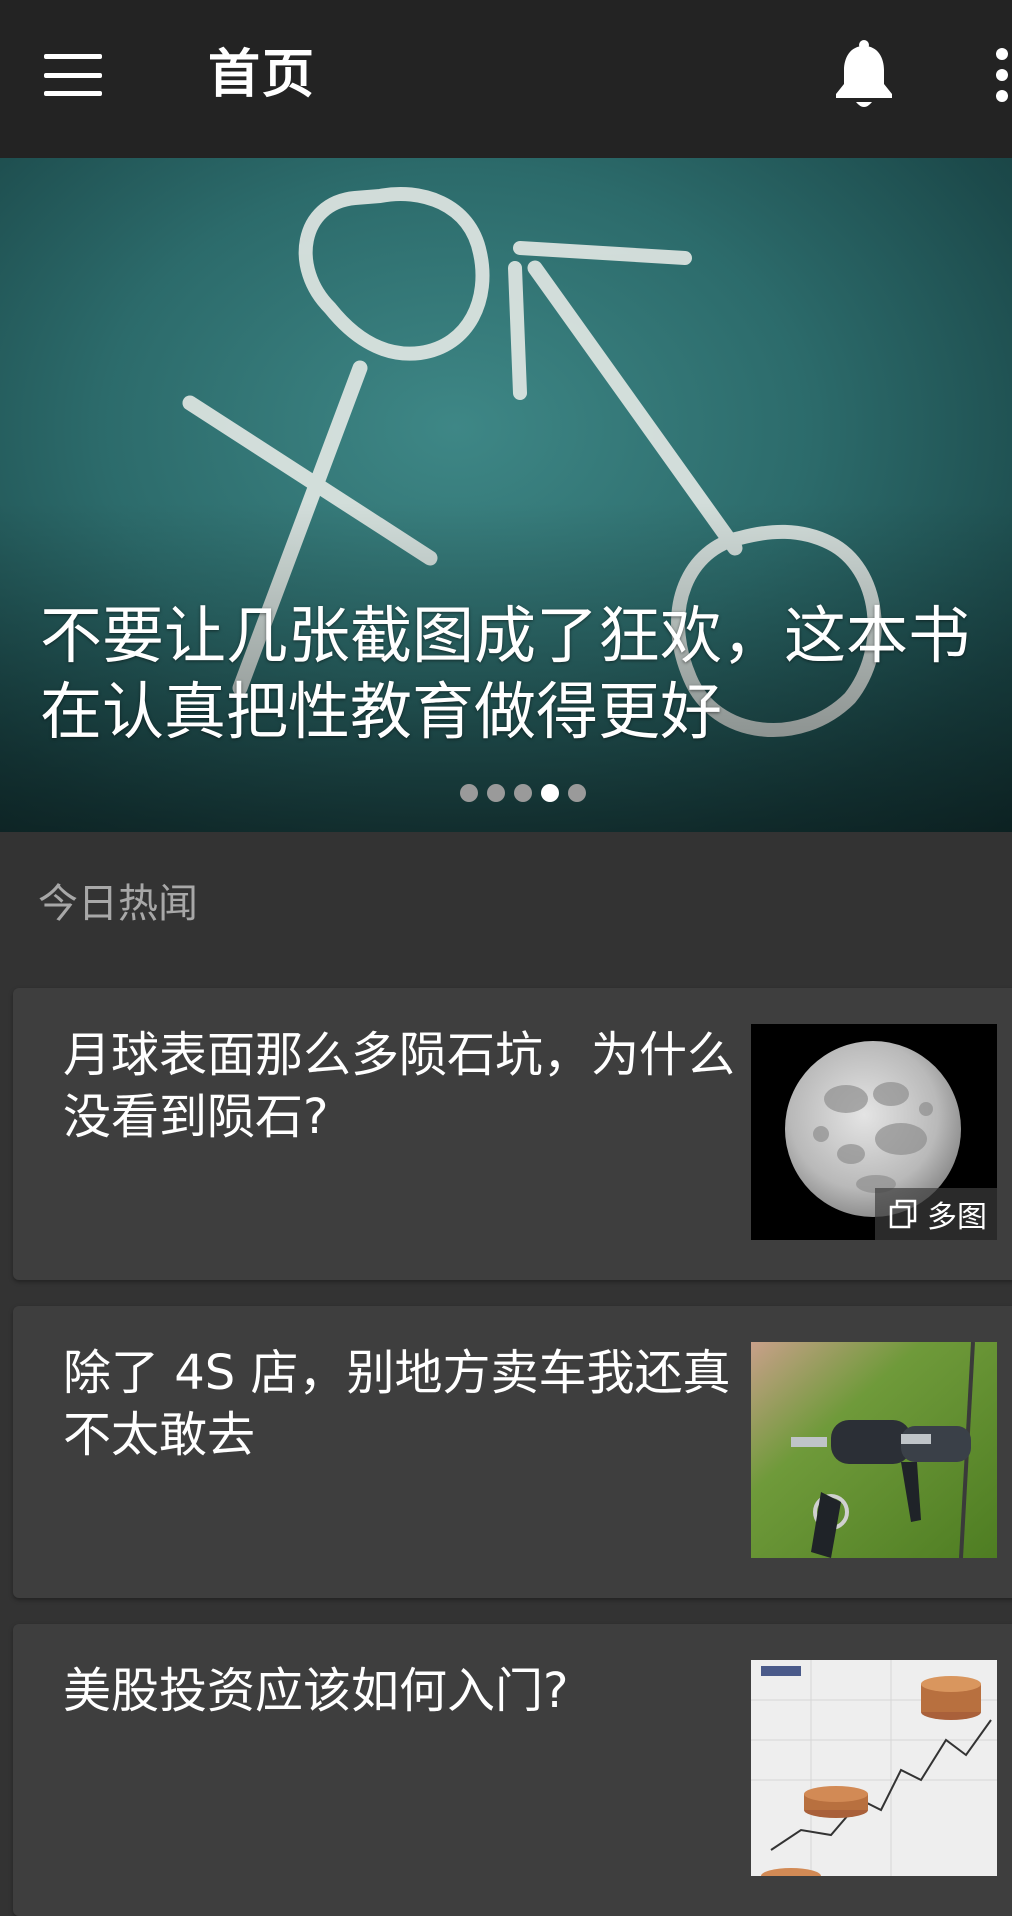 This screenshot has height=1916, width=1012. Describe the element at coordinates (316, 1691) in the screenshot. I see `news-card-title: 美股投资应该如何入门?` at that location.